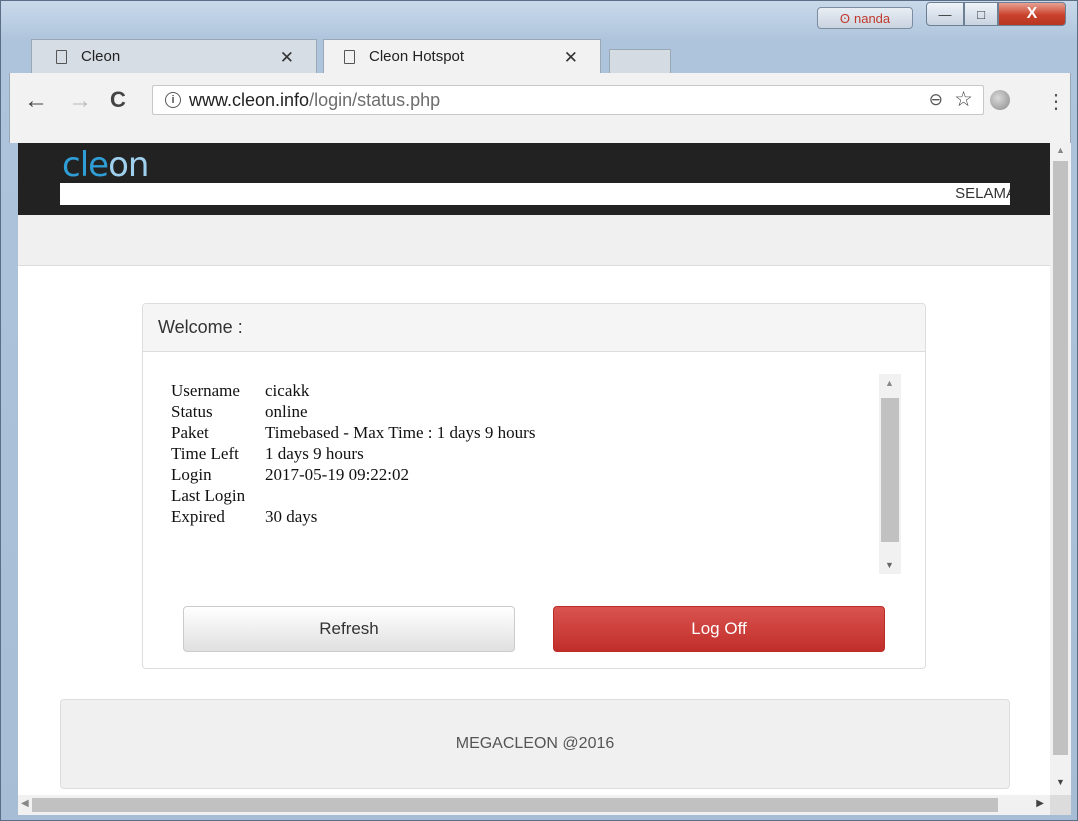  What do you see at coordinates (534, 179) in the screenshot?
I see `site-header: cleon SELAMA` at bounding box center [534, 179].